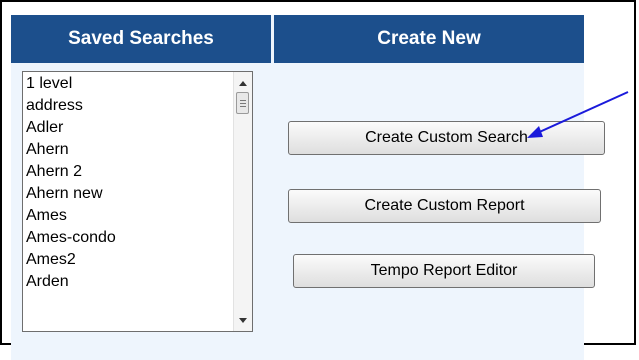 The height and width of the screenshot is (360, 639). What do you see at coordinates (71, 172) in the screenshot?
I see `list-item: Ahern 2` at bounding box center [71, 172].